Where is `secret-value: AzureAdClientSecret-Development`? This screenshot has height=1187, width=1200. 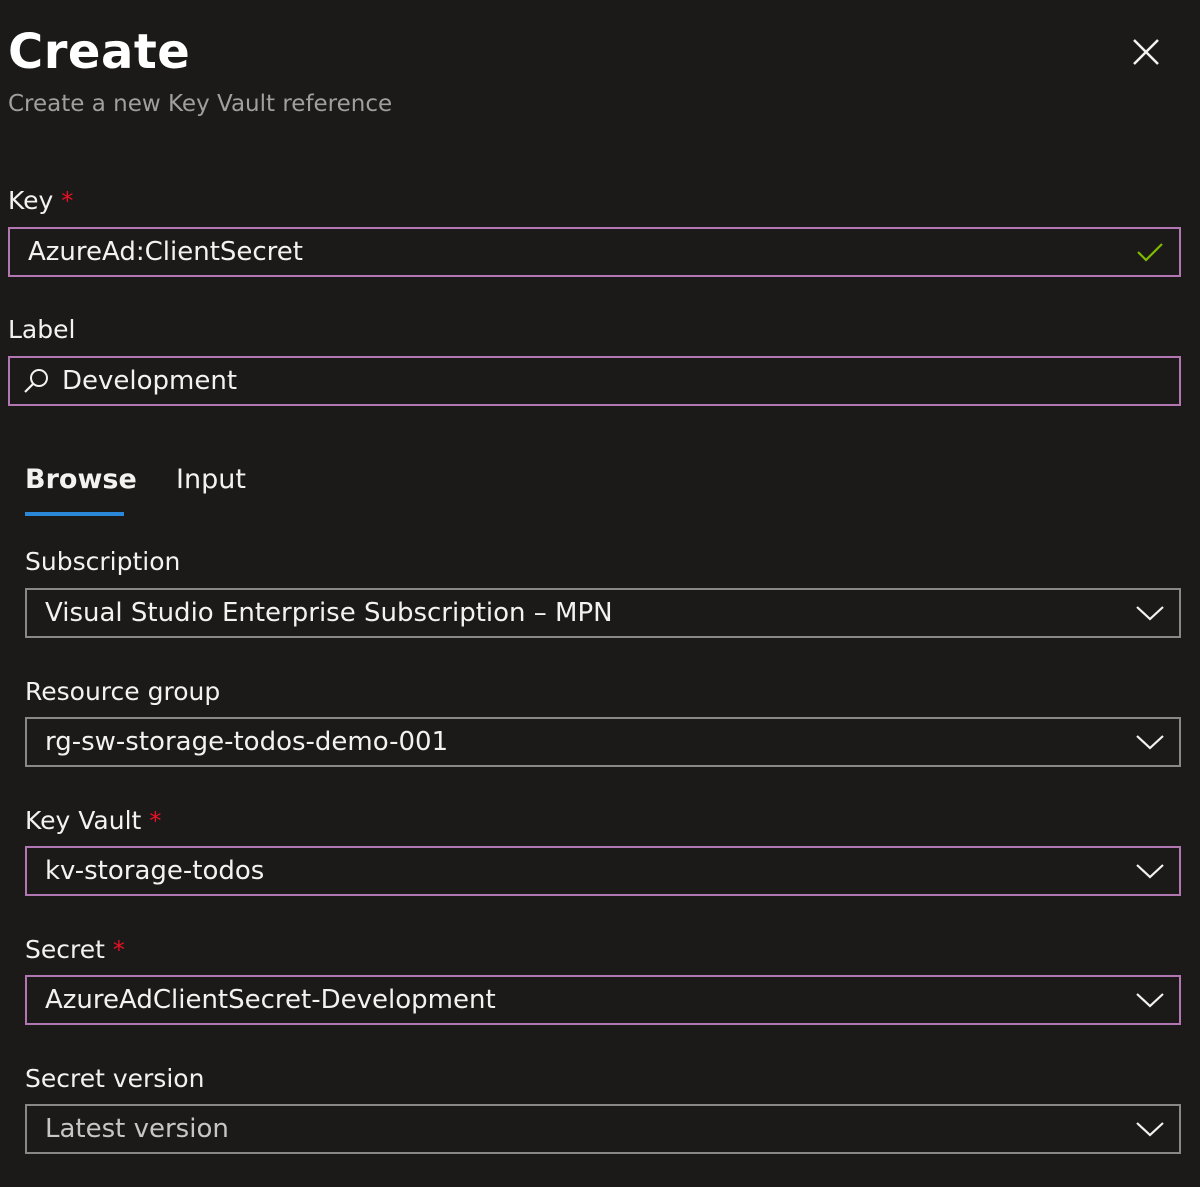 secret-value: AzureAdClientSecret-Development is located at coordinates (270, 1000).